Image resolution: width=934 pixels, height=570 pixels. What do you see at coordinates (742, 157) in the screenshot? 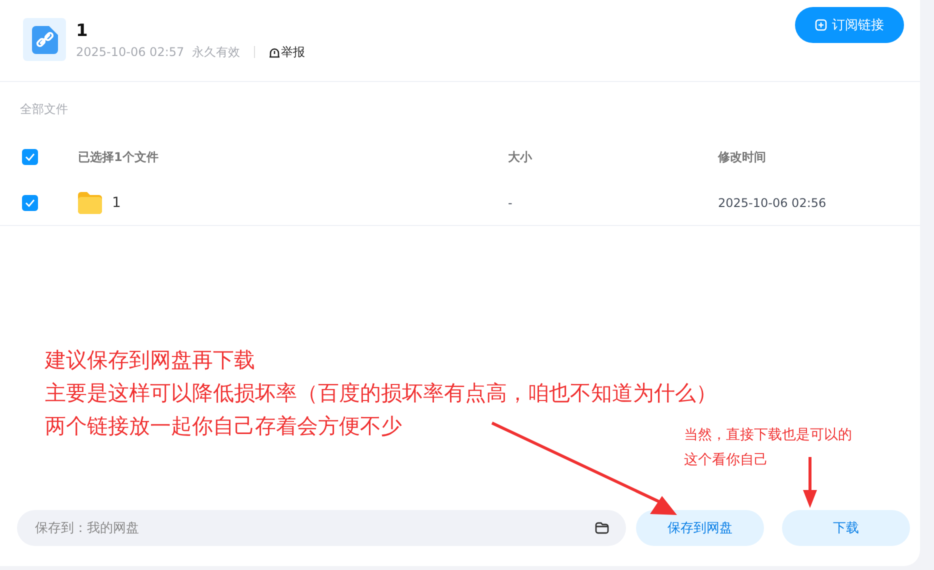
I see `column-header: 修改时间` at bounding box center [742, 157].